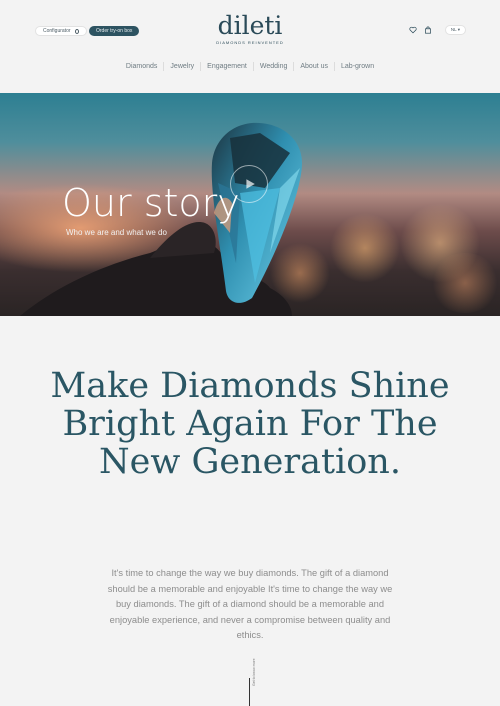 Image resolution: width=500 pixels, height=706 pixels. What do you see at coordinates (116, 232) in the screenshot?
I see `hero-subtitle: Who we are and what we do` at bounding box center [116, 232].